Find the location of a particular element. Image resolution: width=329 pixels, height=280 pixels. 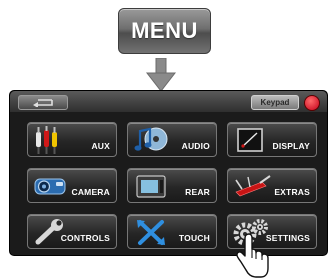

tile-controls: CONTROLS is located at coordinates (72, 231).